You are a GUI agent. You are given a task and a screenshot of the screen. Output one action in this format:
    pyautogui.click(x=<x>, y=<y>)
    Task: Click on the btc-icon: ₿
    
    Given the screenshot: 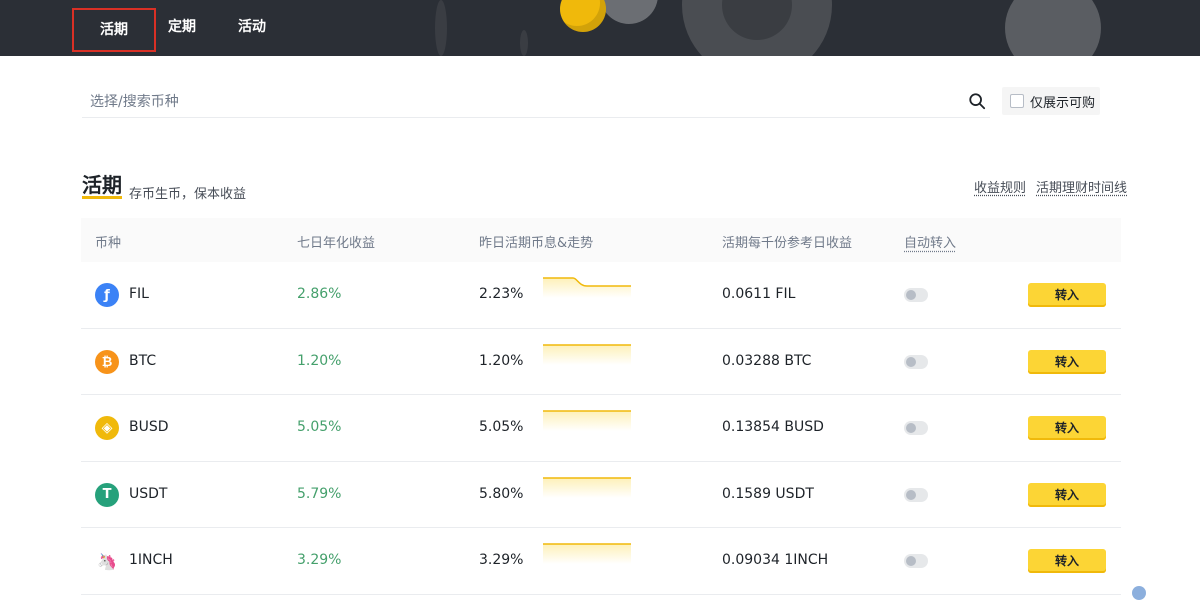 What is the action you would take?
    pyautogui.click(x=107, y=361)
    